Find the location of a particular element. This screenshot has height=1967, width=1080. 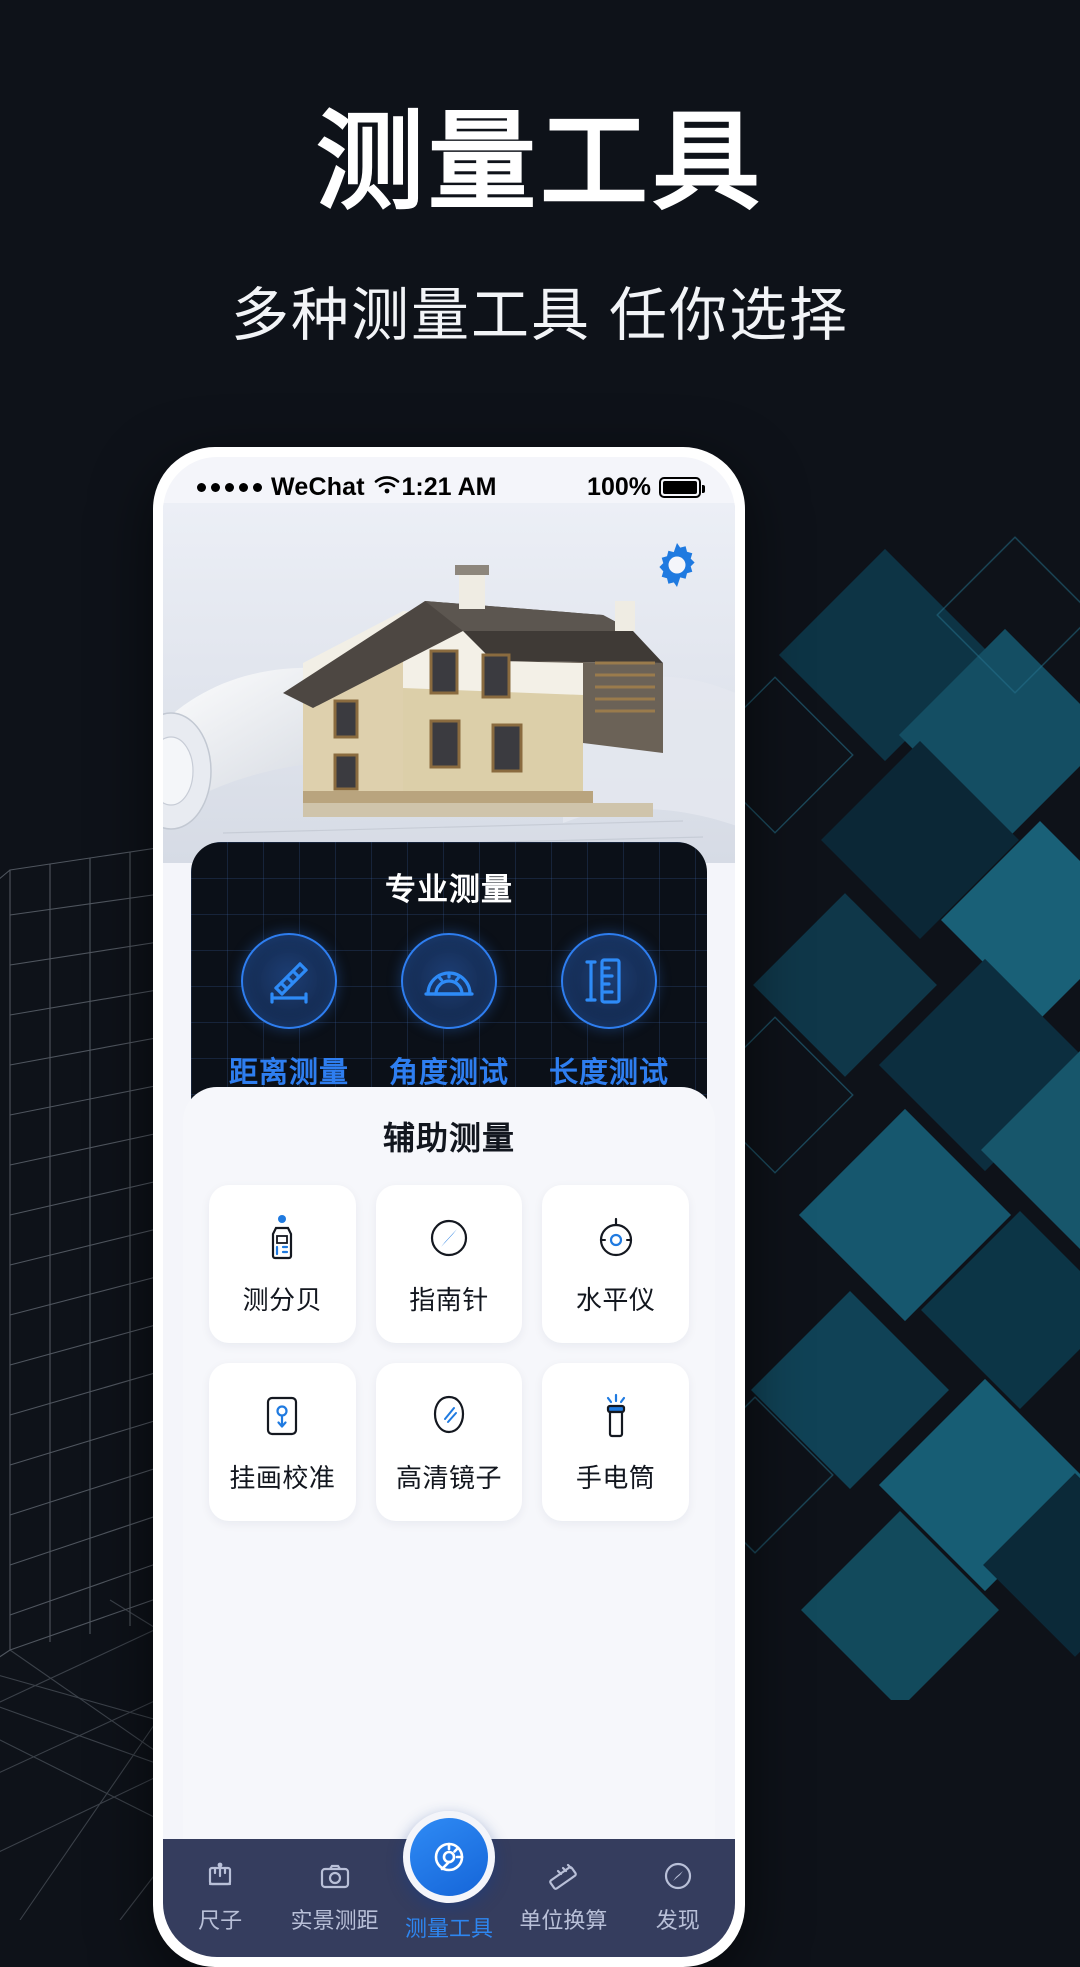

tab-label: 尺子 is located at coordinates (220, 1920).